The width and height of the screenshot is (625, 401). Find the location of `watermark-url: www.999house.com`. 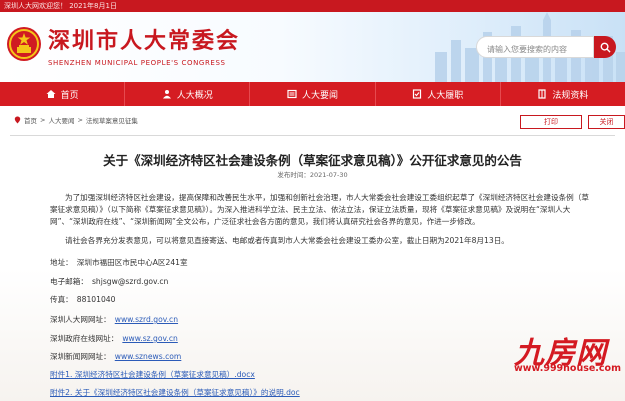

watermark-url: www.999house.com is located at coordinates (567, 368).